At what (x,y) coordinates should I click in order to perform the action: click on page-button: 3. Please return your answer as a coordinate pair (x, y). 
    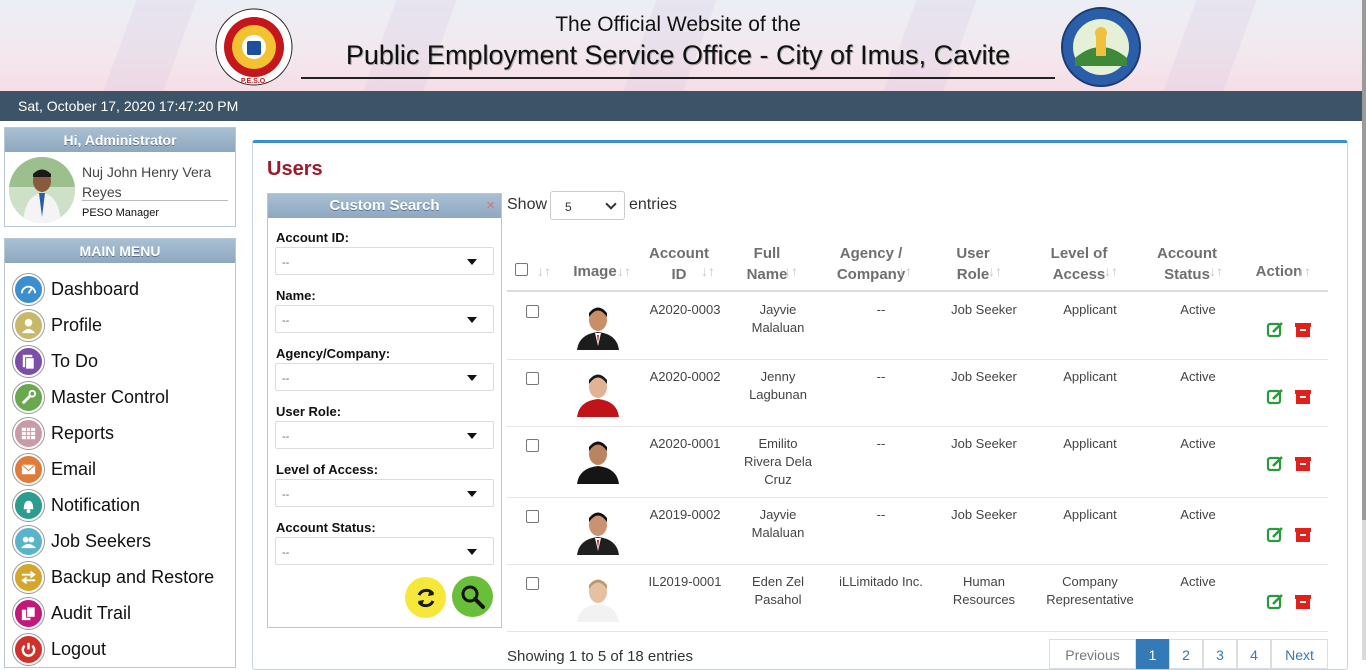
    Looking at the image, I should click on (1220, 654).